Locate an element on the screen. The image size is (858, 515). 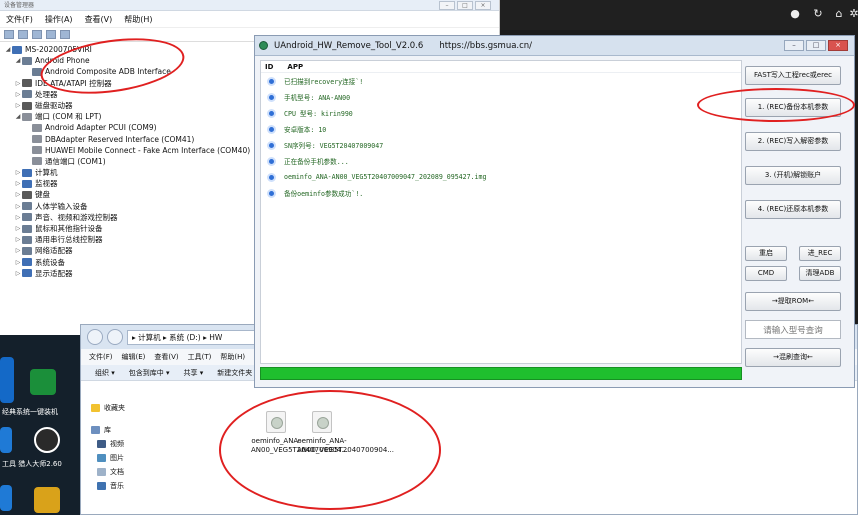
clear-adb-button: 清理ADB is located at coordinates (820, 273).